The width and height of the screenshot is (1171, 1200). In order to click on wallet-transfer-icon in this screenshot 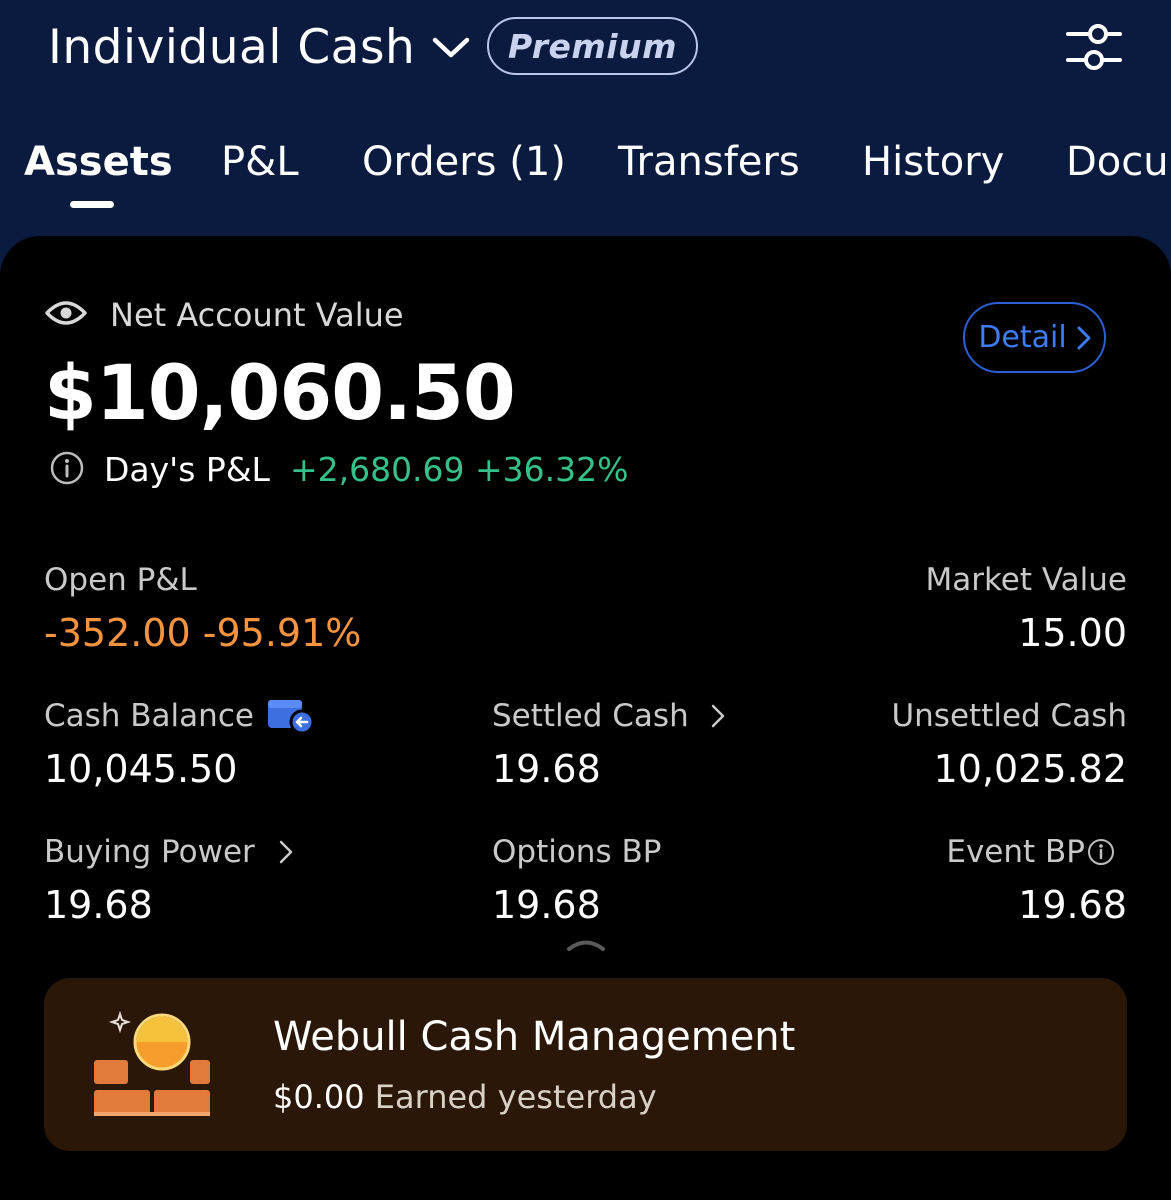, I will do `click(291, 716)`.